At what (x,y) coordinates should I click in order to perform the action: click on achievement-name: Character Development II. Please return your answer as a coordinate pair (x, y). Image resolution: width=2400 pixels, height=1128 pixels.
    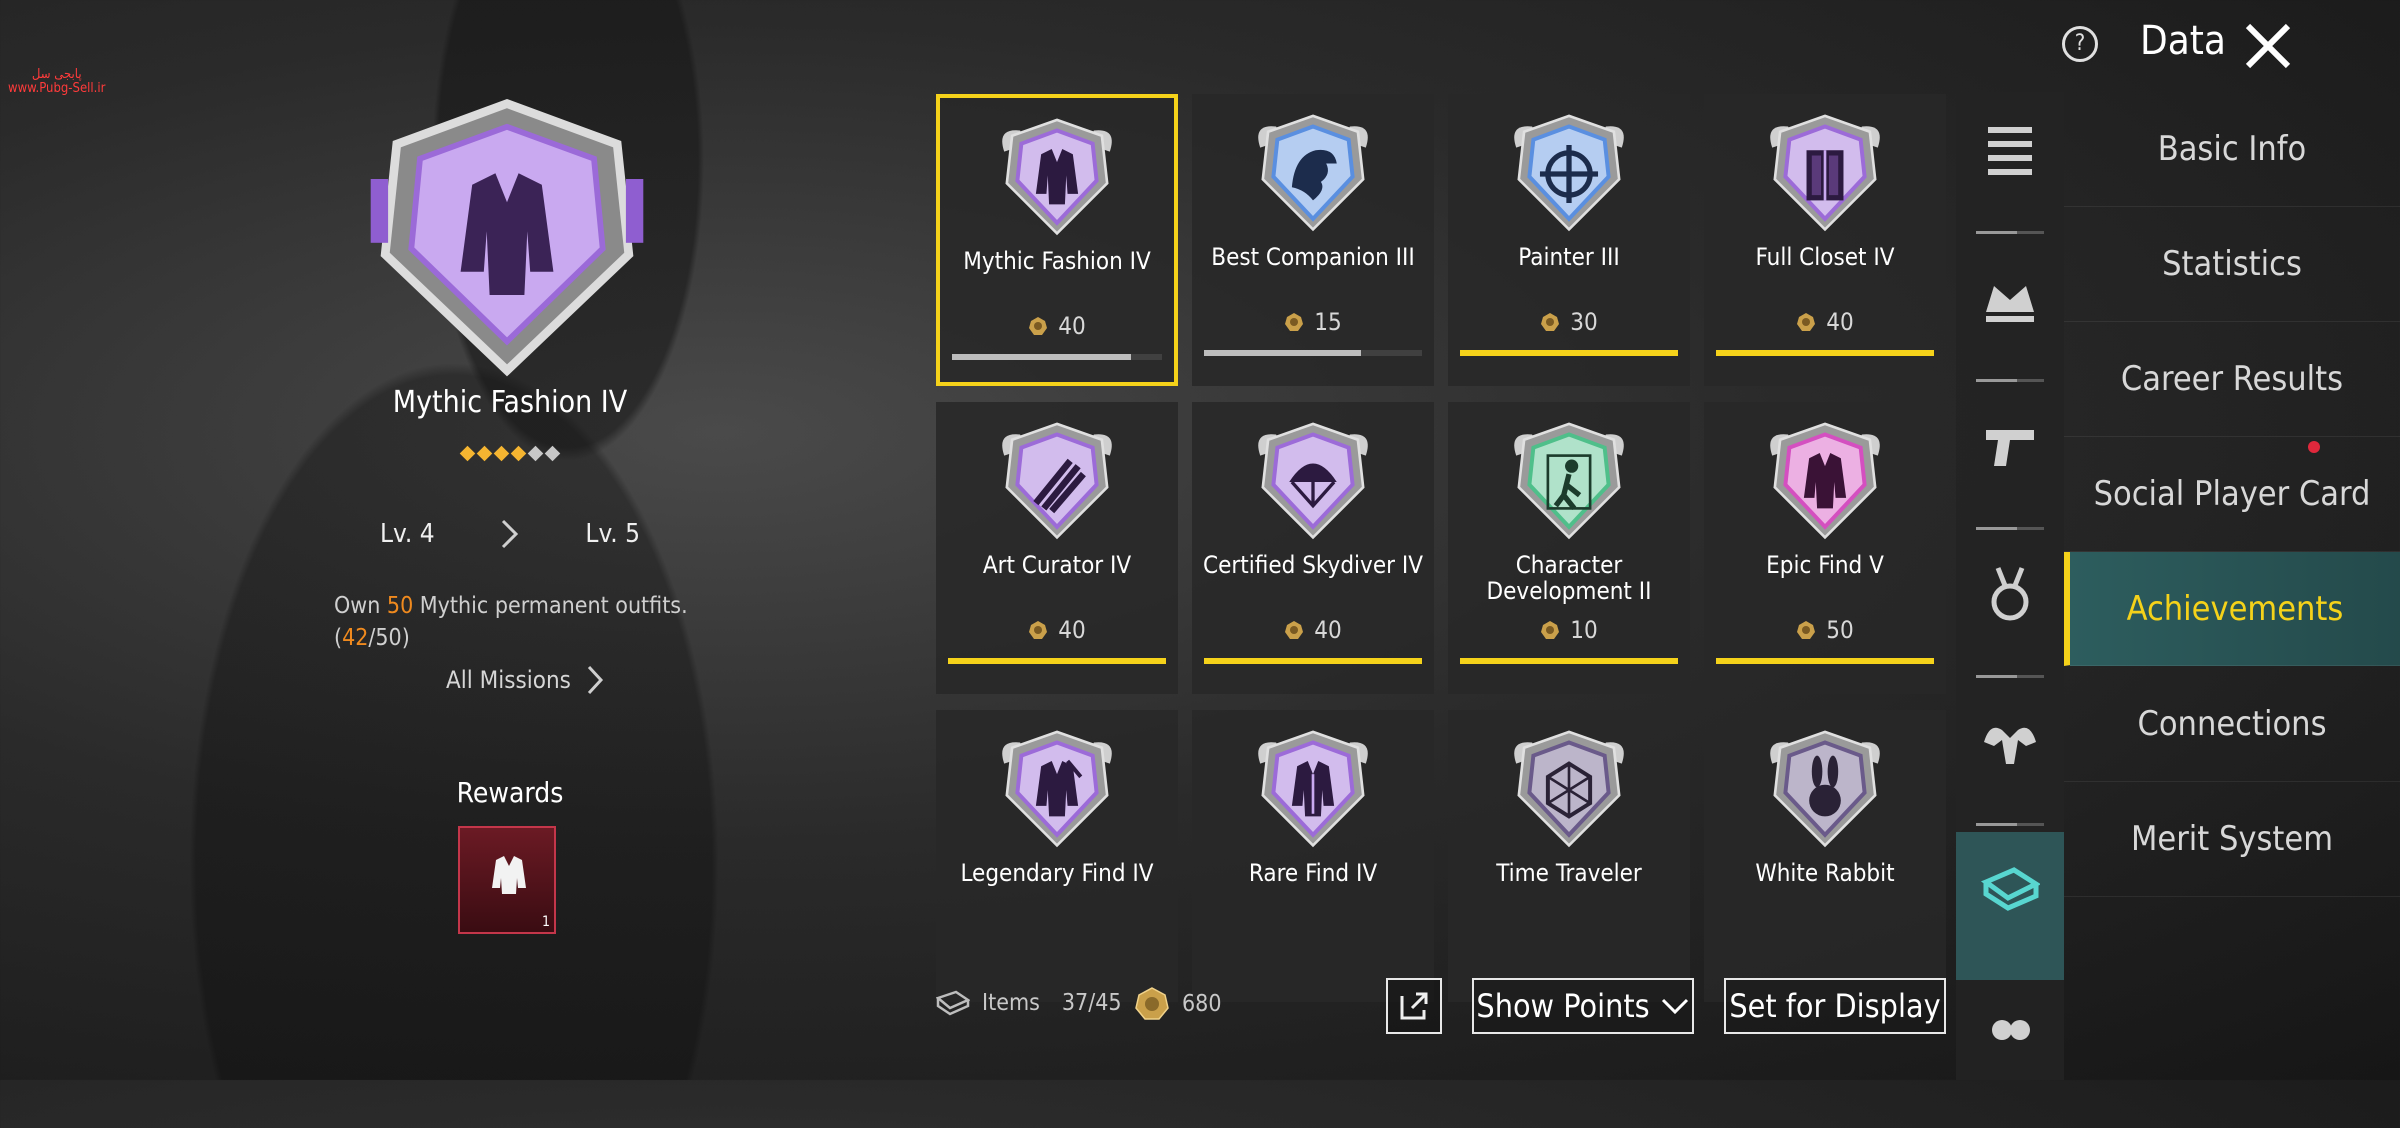
    Looking at the image, I should click on (1569, 578).